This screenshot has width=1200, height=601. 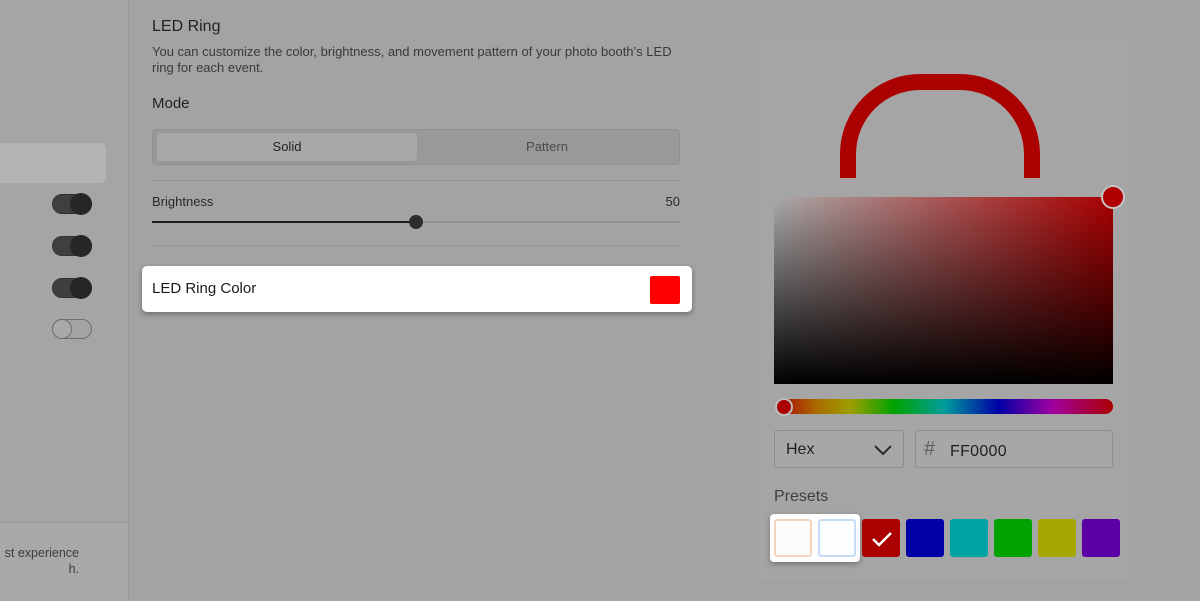 I want to click on led-ring-color-label: LED Ring Color, so click(x=204, y=288).